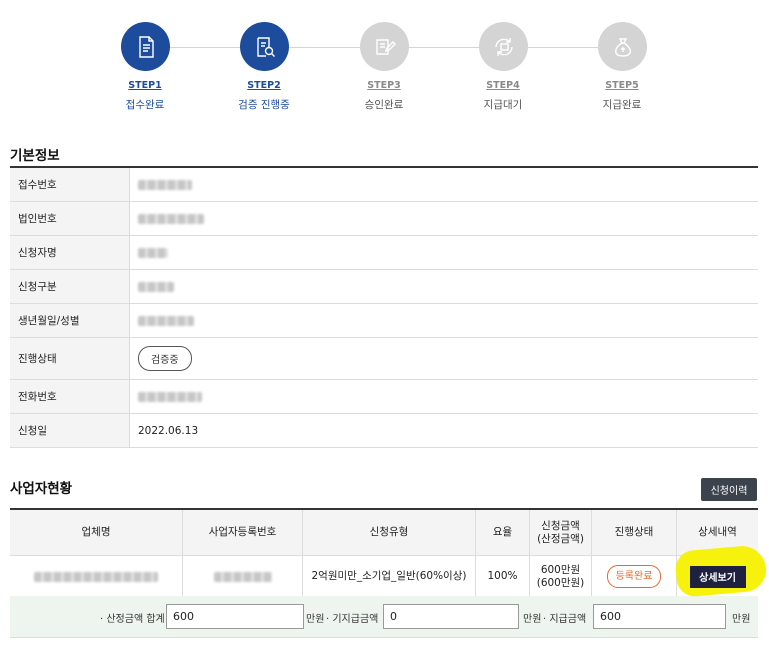  What do you see at coordinates (565, 619) in the screenshot?
I see `pay-label: · 지급금액` at bounding box center [565, 619].